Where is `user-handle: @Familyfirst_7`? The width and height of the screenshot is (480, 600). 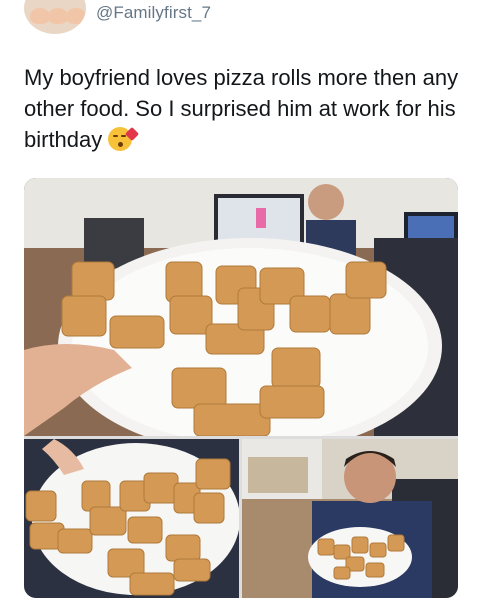
user-handle: @Familyfirst_7 is located at coordinates (153, 13).